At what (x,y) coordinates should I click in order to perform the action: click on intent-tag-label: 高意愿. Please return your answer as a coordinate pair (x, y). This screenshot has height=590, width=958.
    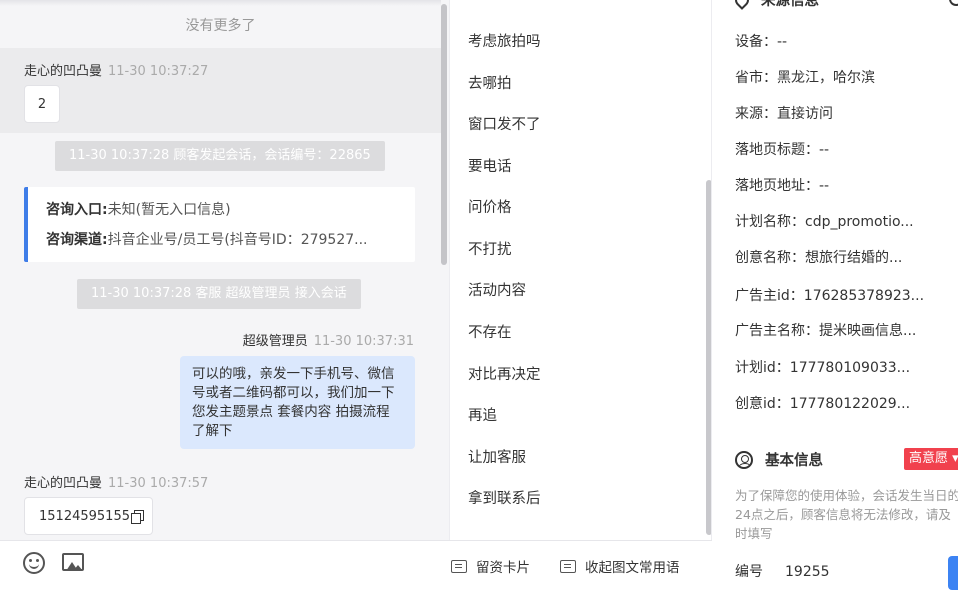
    Looking at the image, I should click on (929, 458).